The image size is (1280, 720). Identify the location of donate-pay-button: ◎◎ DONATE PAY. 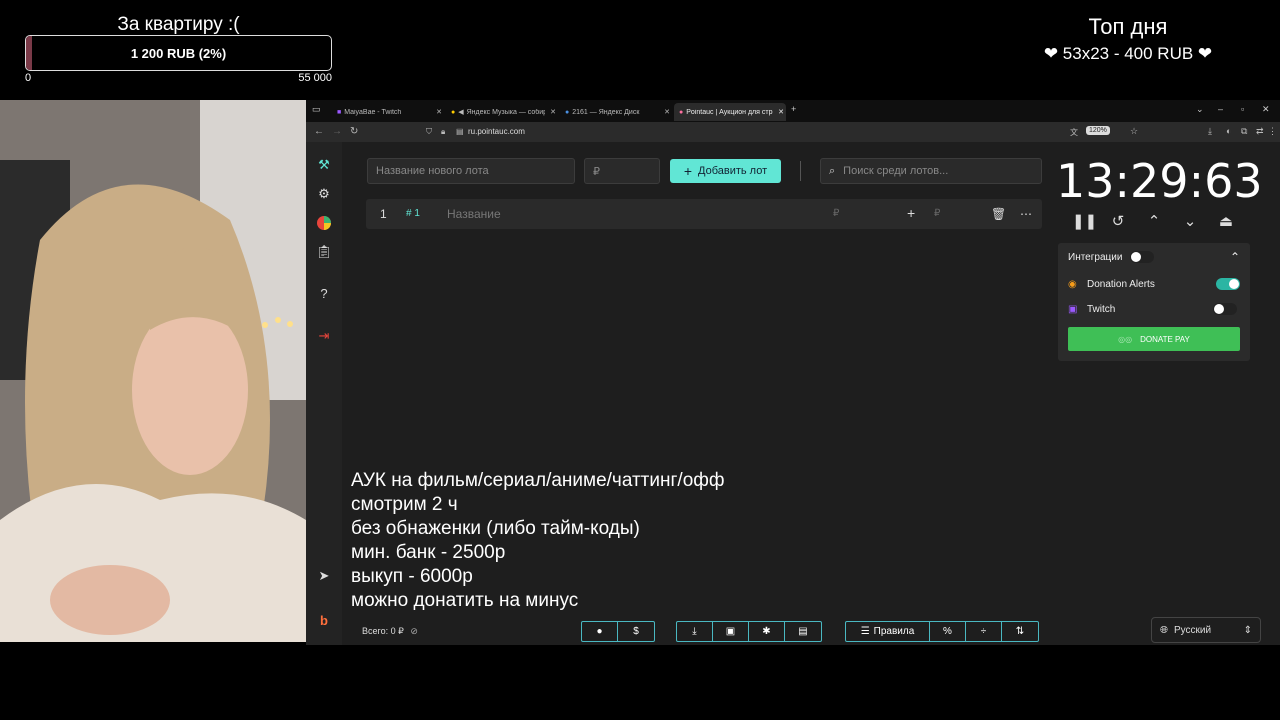
(1154, 339).